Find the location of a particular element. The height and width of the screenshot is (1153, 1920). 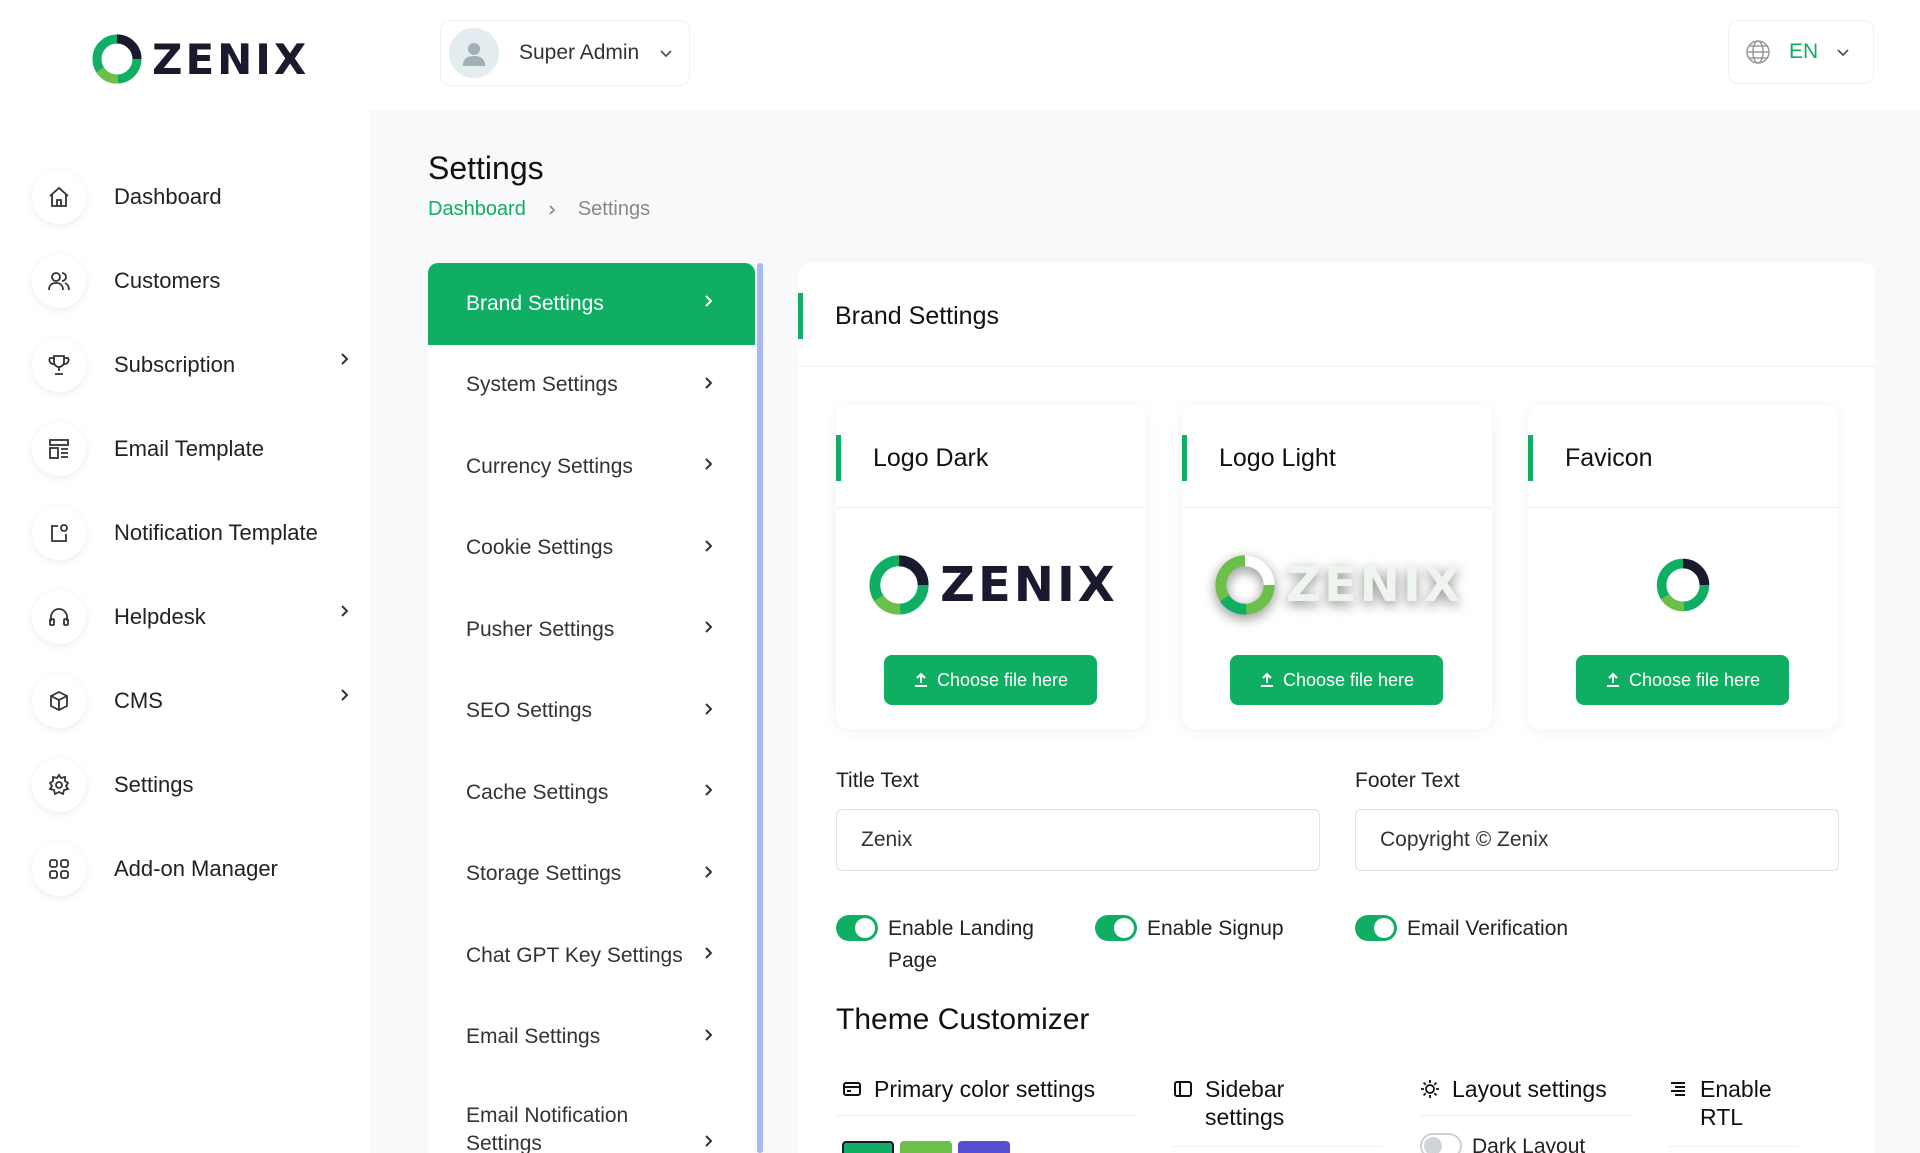

align-right-icon is located at coordinates (1678, 1089).